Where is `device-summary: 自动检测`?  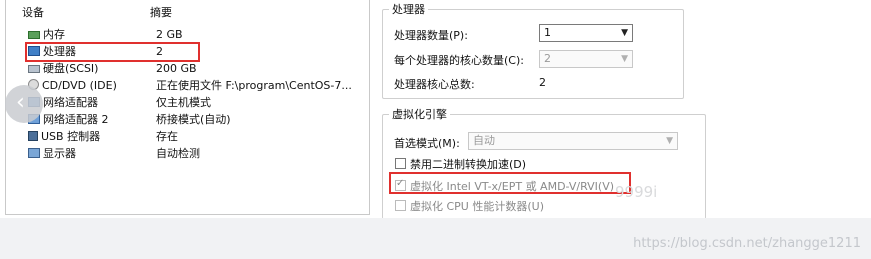 device-summary: 自动检测 is located at coordinates (178, 153).